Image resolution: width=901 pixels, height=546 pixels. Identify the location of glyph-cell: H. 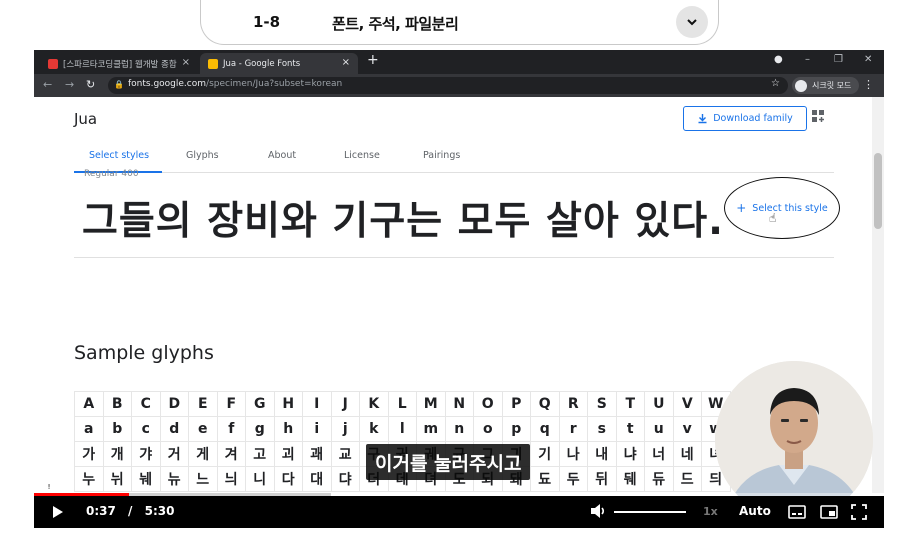
(288, 404).